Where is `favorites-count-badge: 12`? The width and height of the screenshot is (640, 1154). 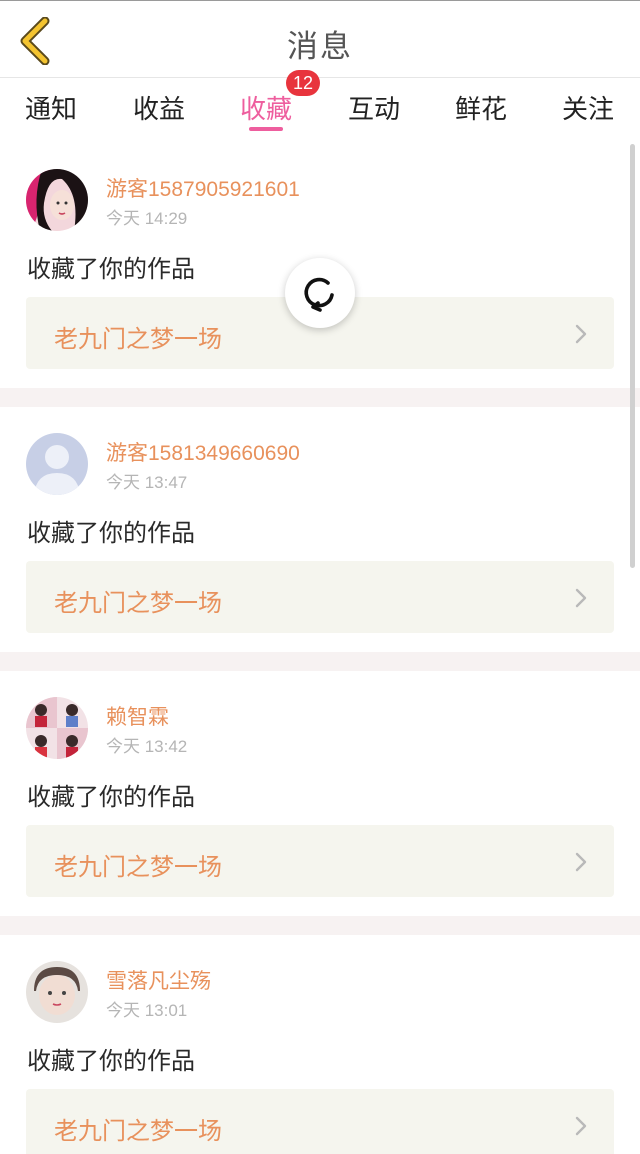
favorites-count-badge: 12 is located at coordinates (303, 83).